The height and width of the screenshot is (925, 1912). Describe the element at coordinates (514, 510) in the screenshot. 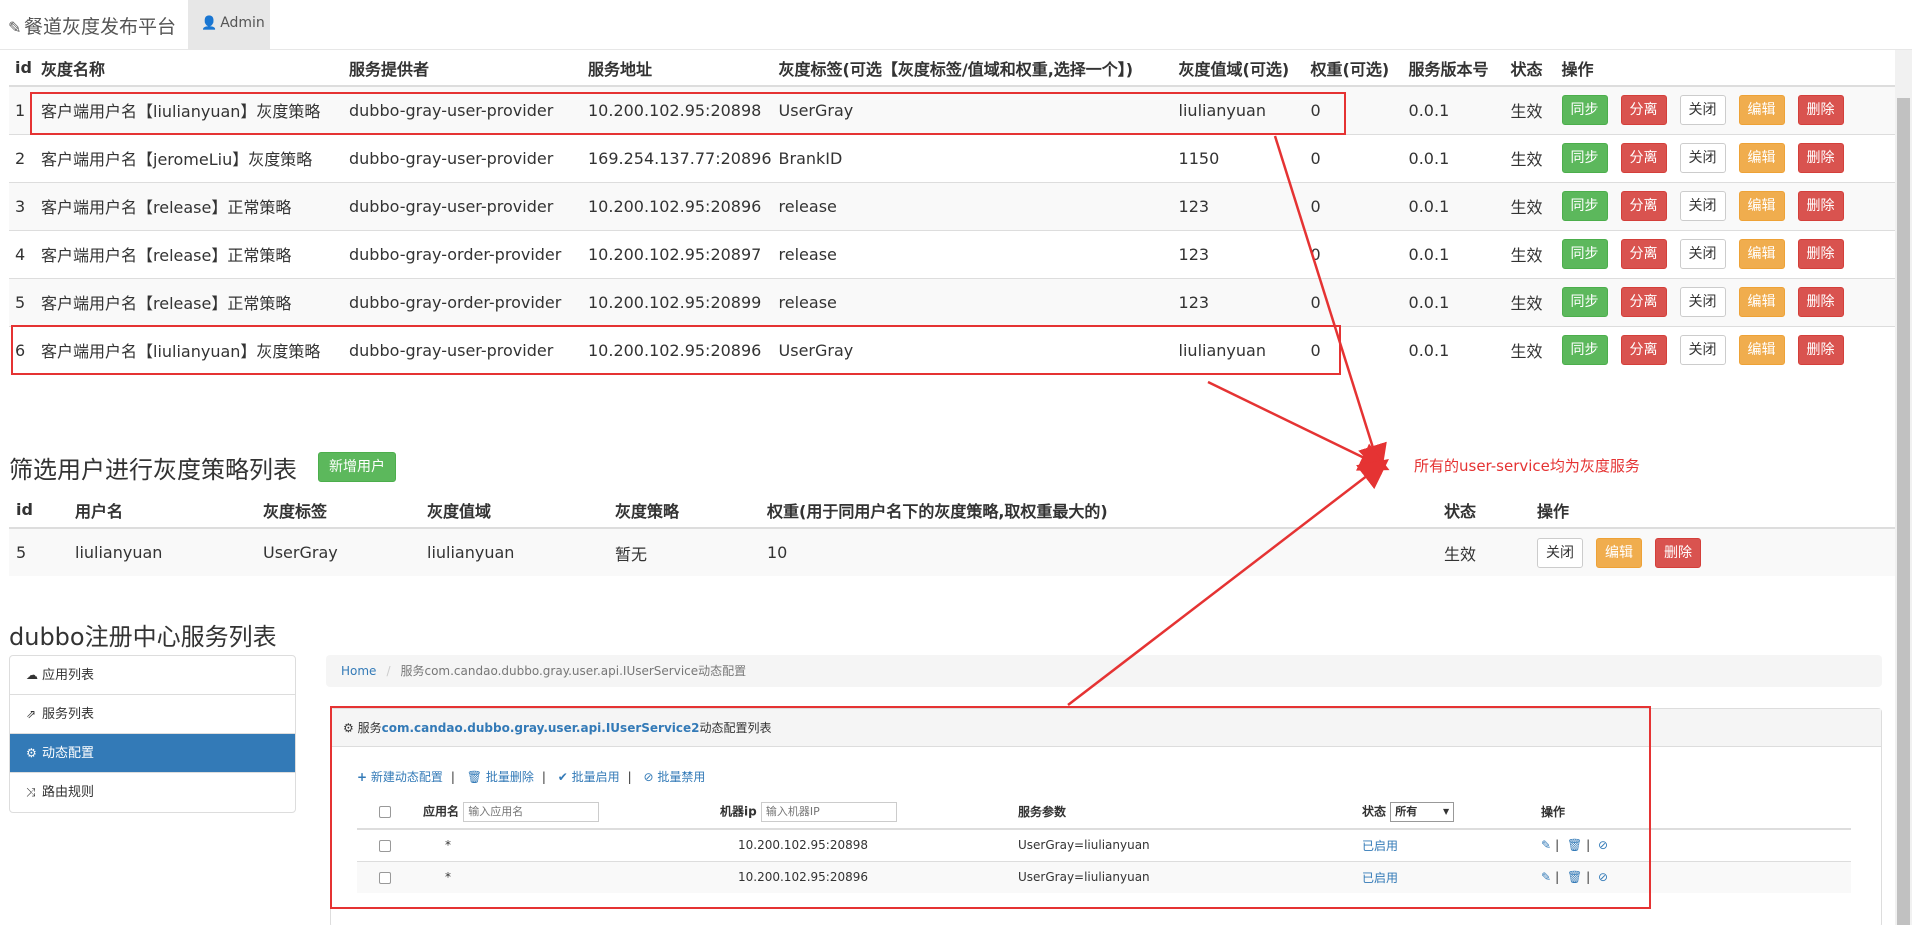

I see `column-header: 灰度值域` at that location.